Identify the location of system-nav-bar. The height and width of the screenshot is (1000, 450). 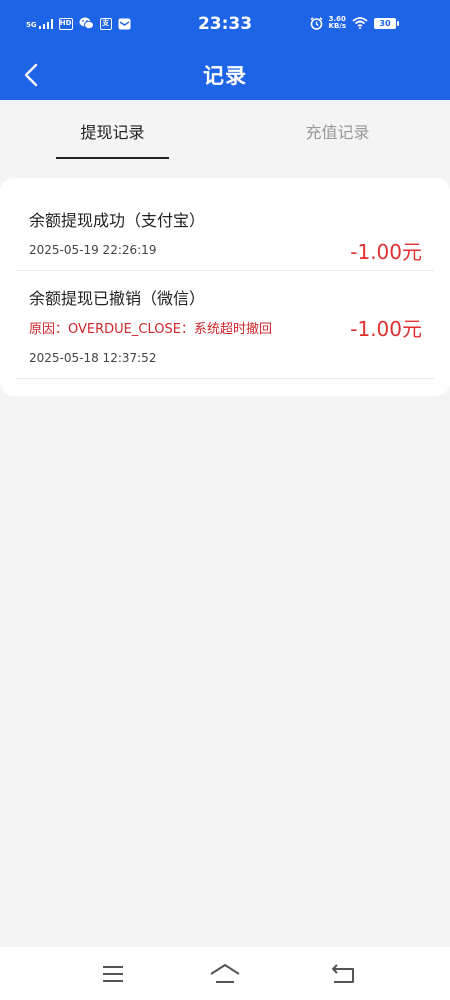
(225, 973).